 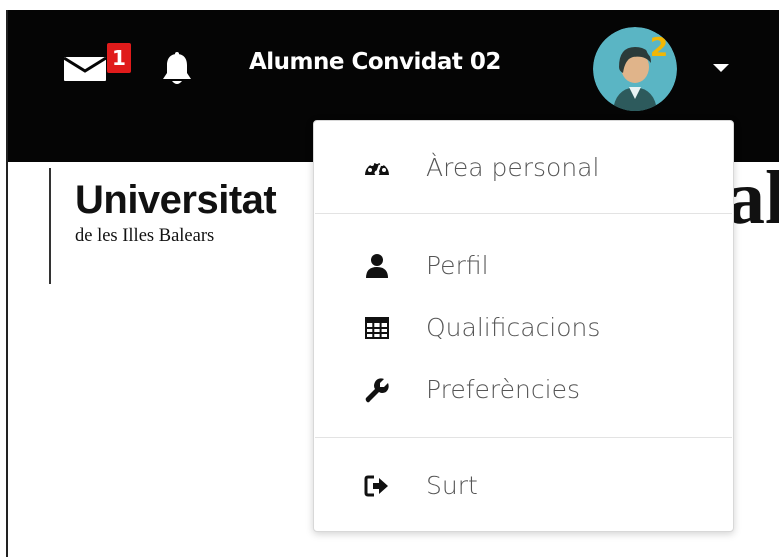 What do you see at coordinates (721, 68) in the screenshot?
I see `user-menu-caret-icon` at bounding box center [721, 68].